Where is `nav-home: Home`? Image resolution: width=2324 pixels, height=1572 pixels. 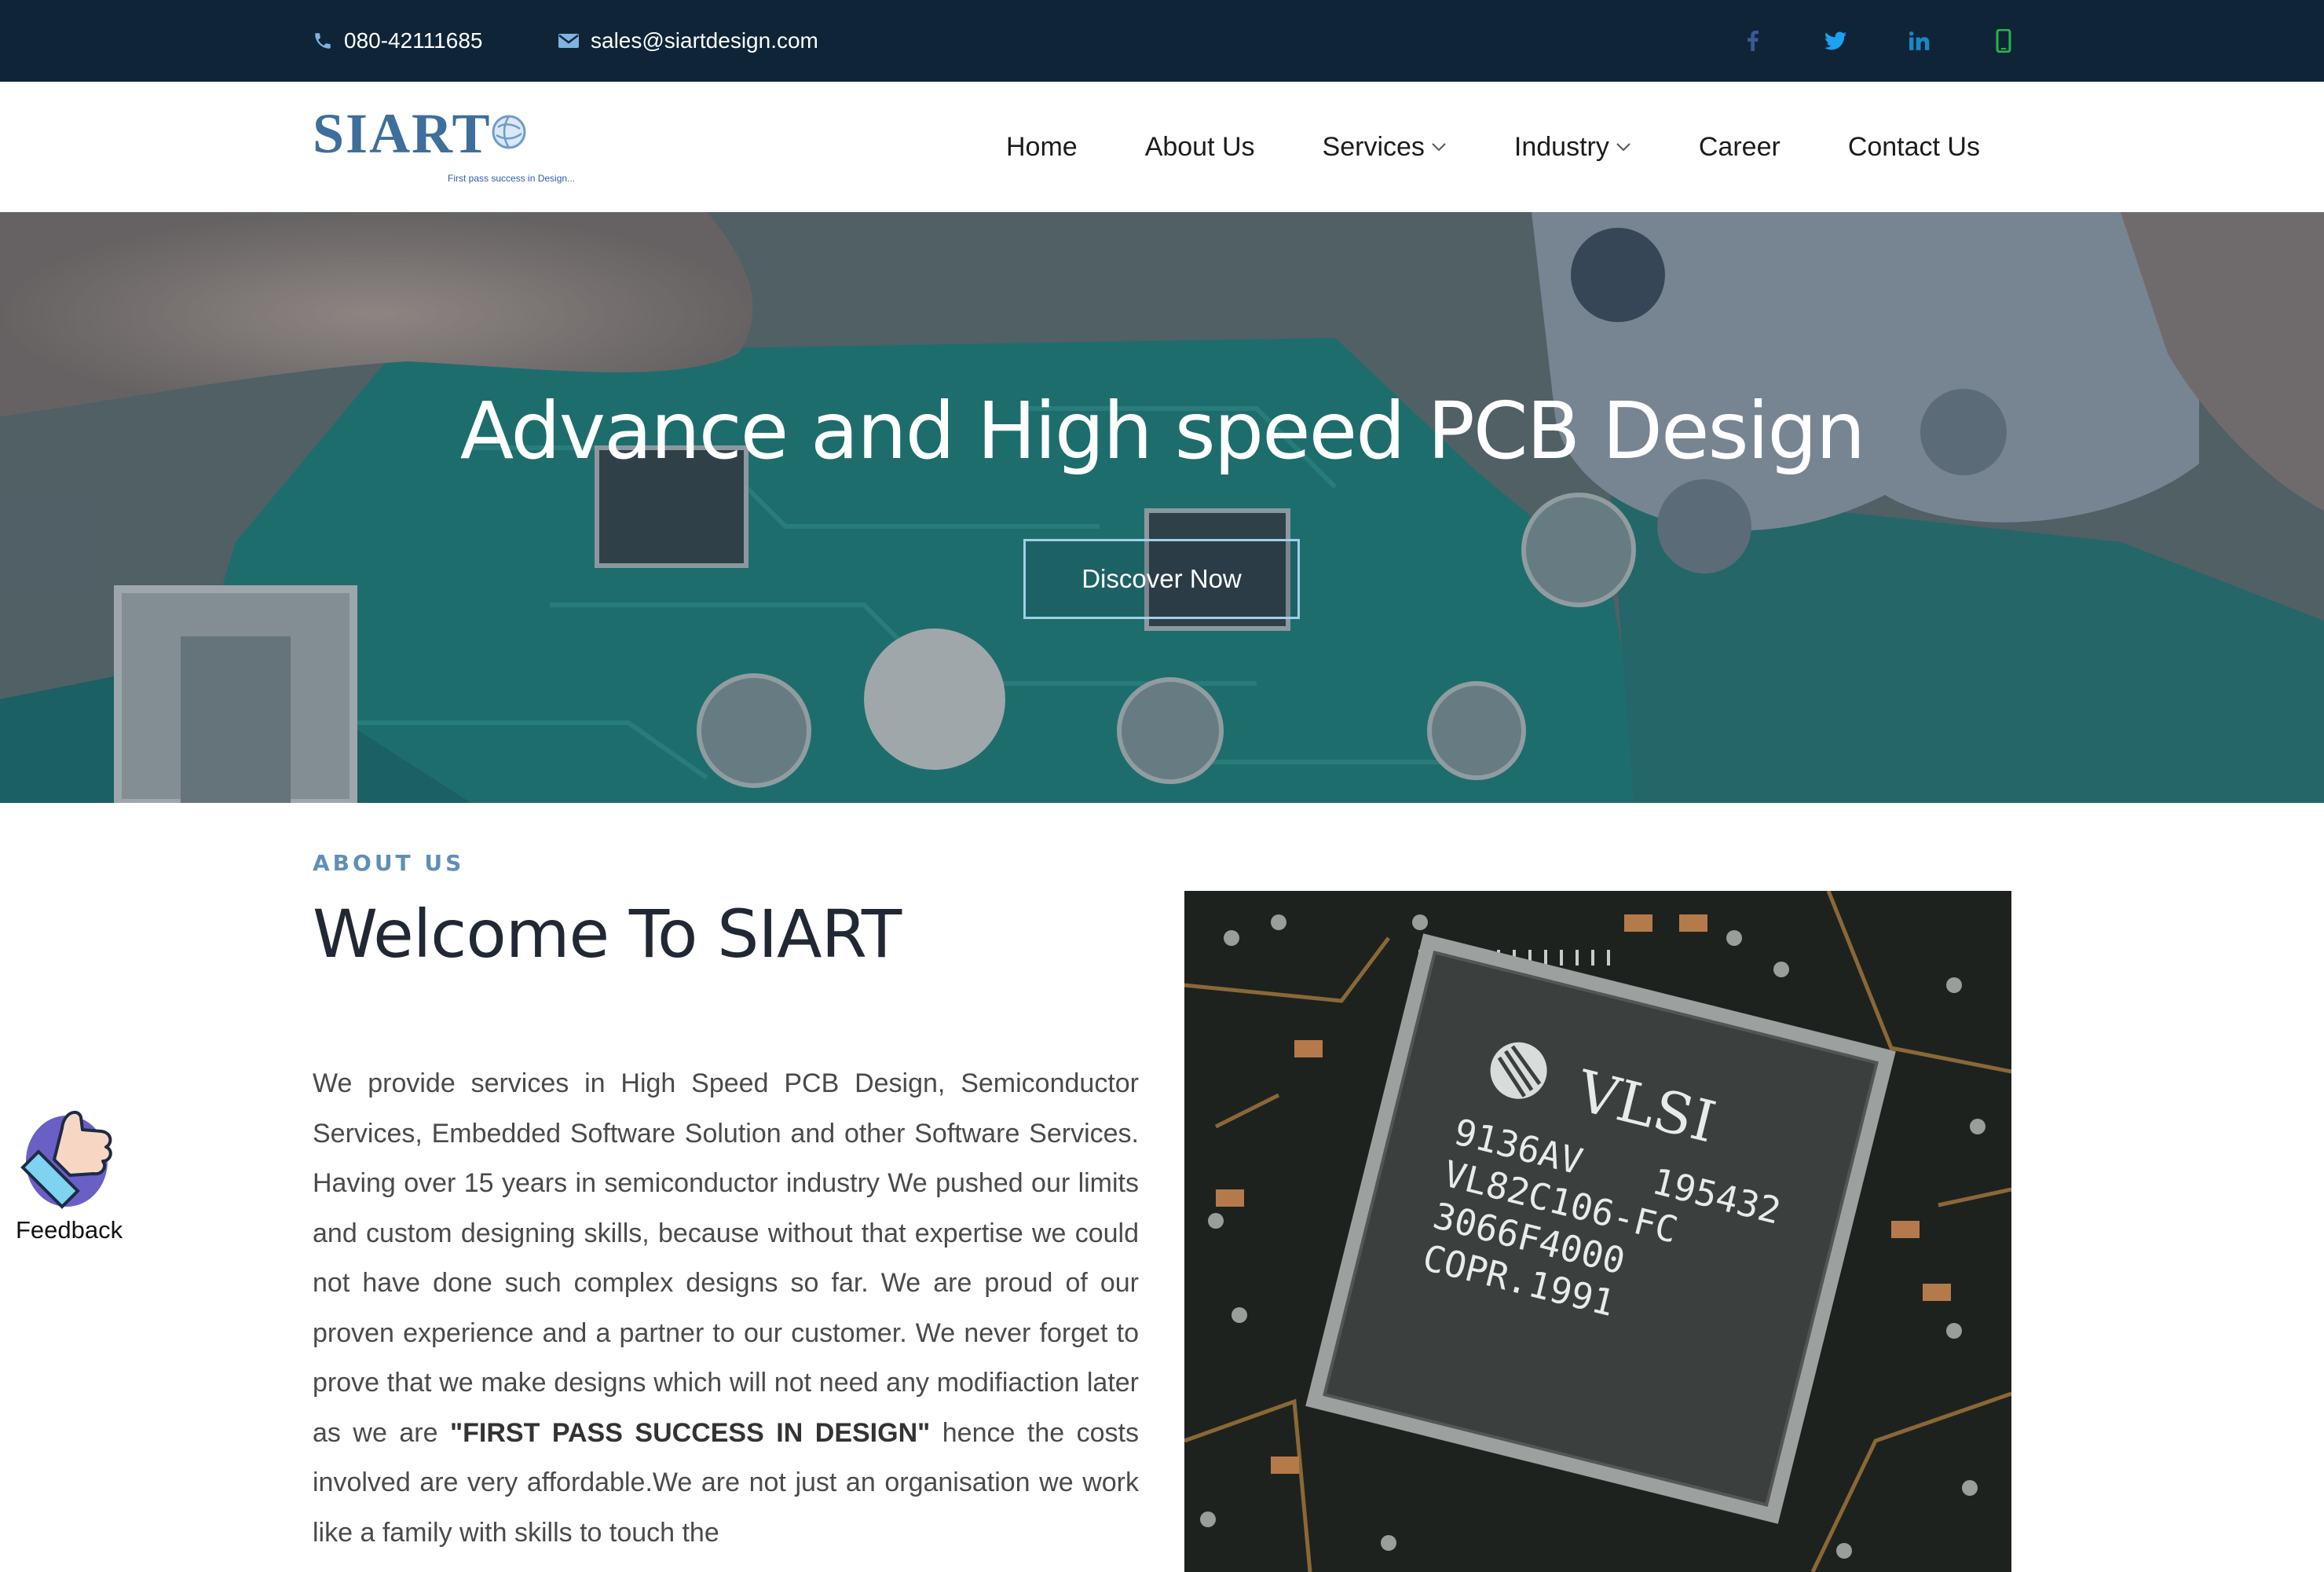
nav-home: Home is located at coordinates (1041, 147).